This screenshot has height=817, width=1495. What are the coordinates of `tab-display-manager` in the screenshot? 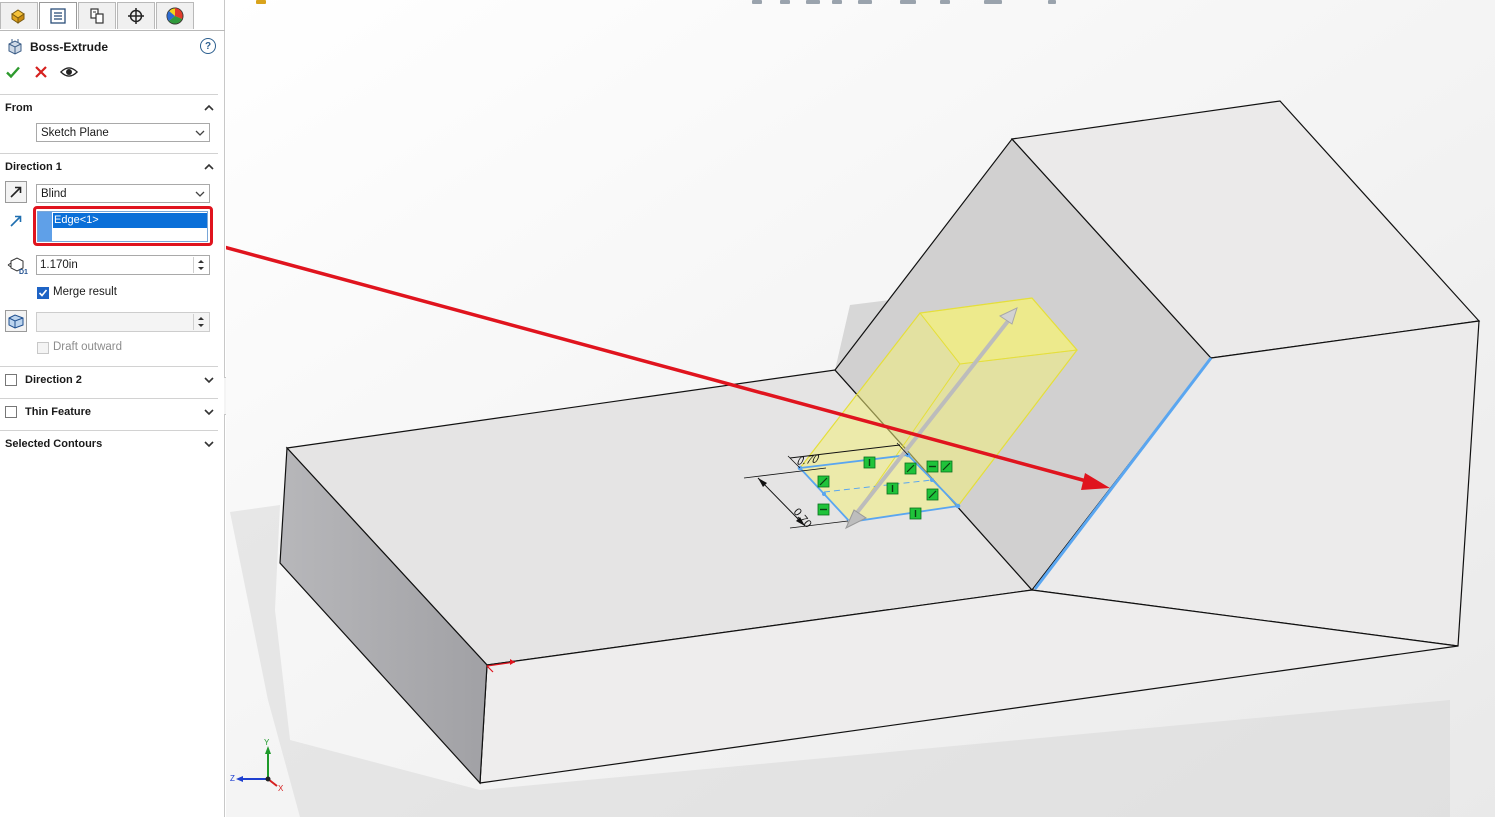 It's located at (175, 15).